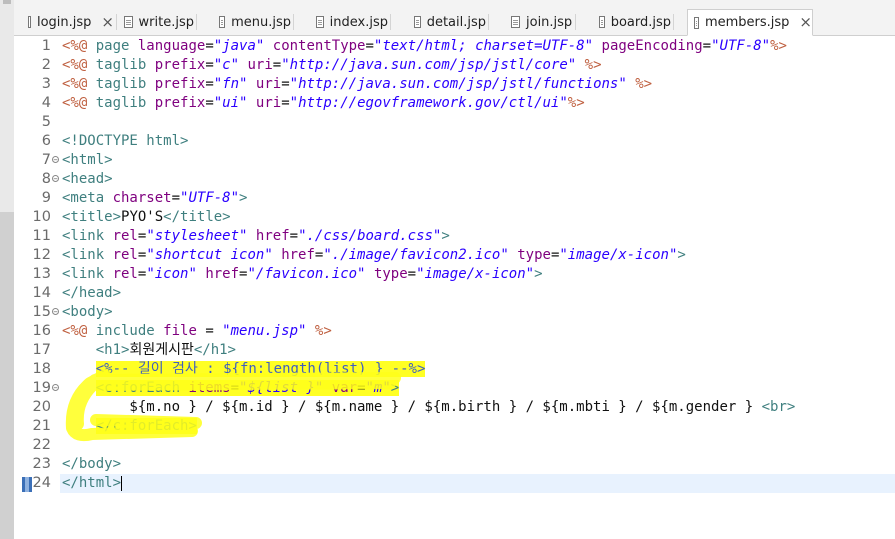 This screenshot has height=539, width=895. I want to click on highlight-annotation, so click(233, 405).